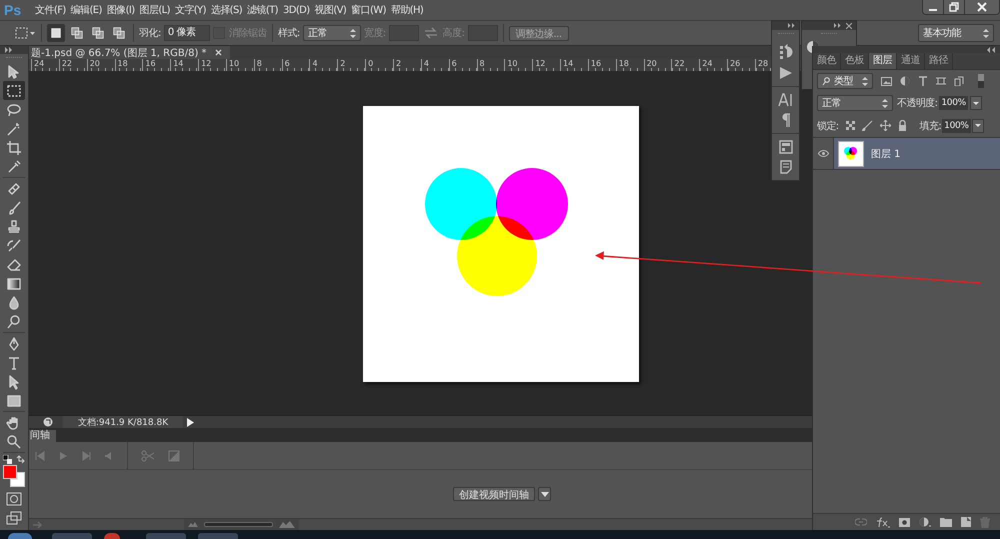 This screenshot has width=1000, height=539. What do you see at coordinates (976, 103) in the screenshot?
I see `opacity-dropdown-button` at bounding box center [976, 103].